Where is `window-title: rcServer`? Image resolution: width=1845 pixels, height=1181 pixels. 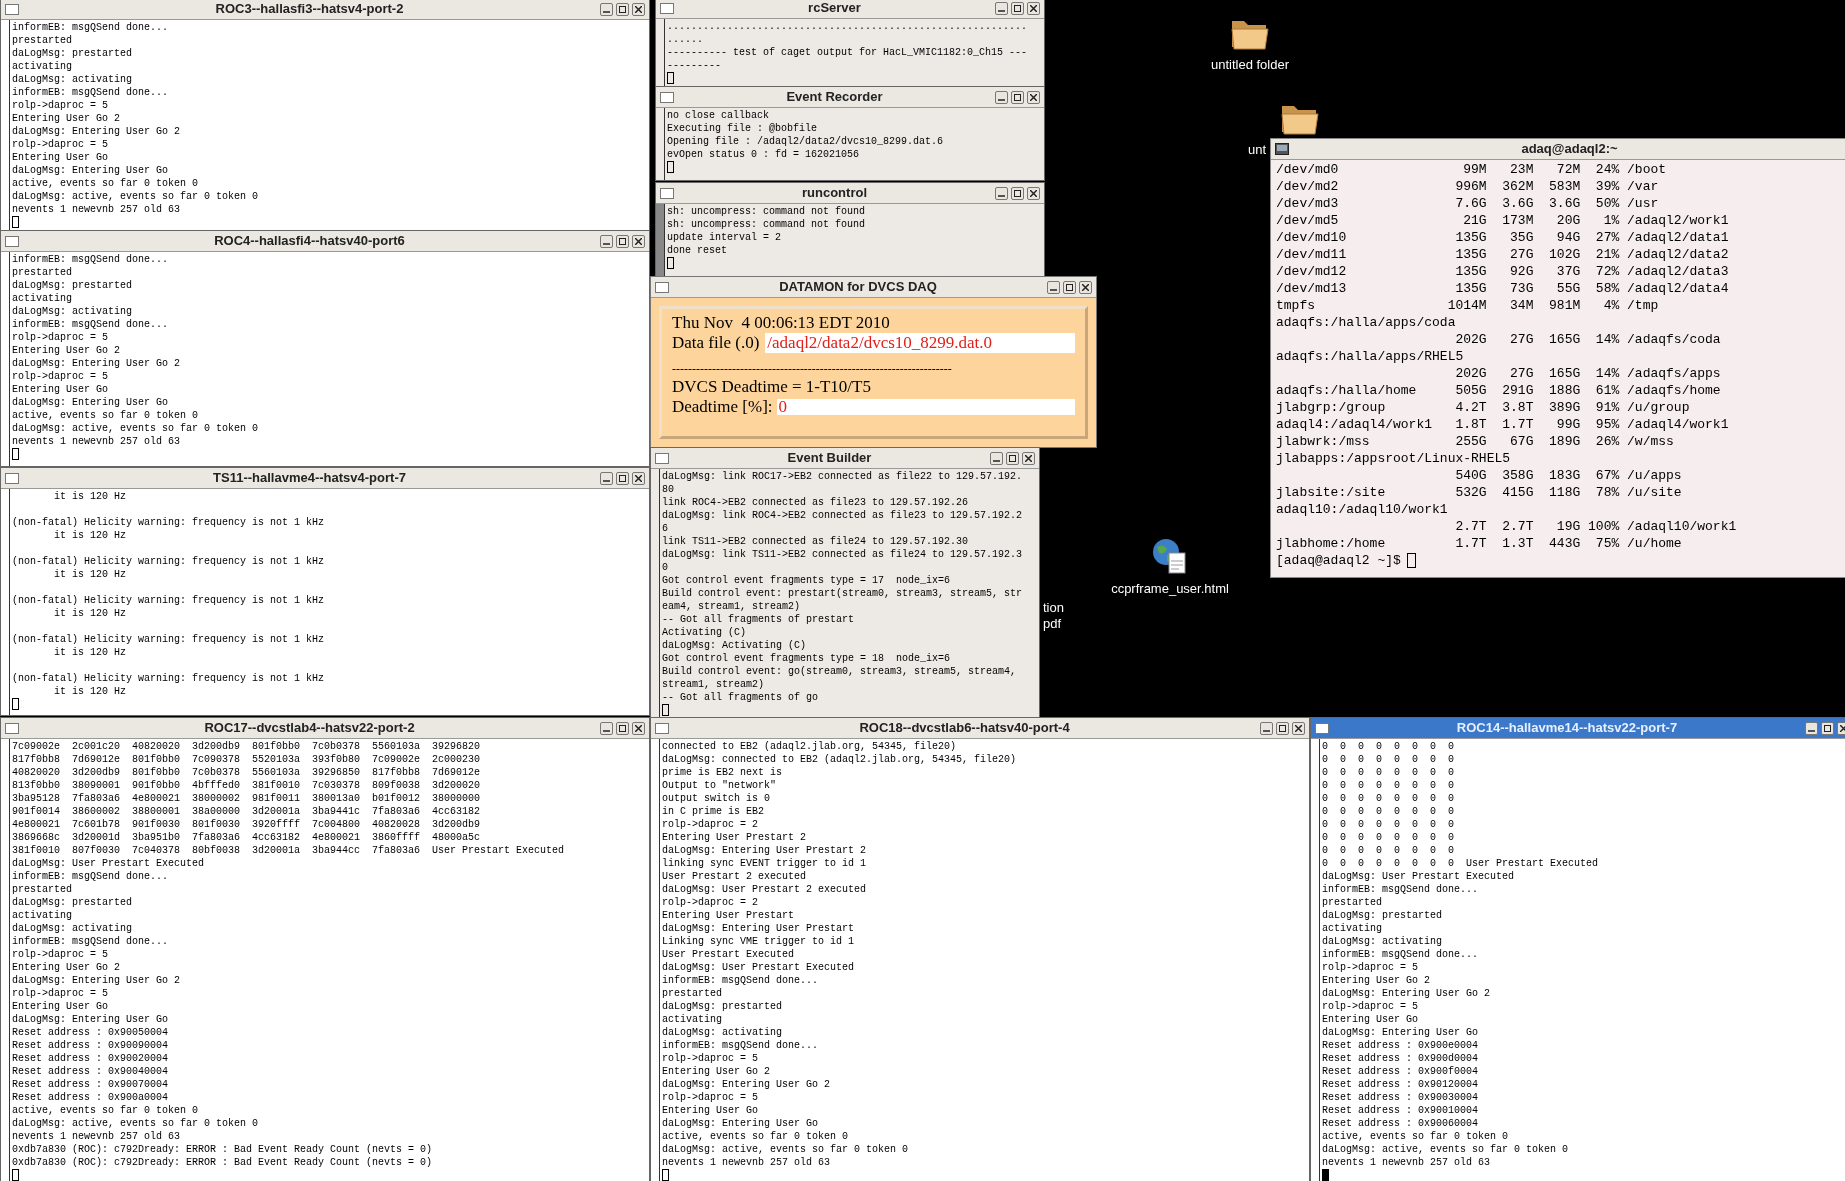 window-title: rcServer is located at coordinates (834, 9).